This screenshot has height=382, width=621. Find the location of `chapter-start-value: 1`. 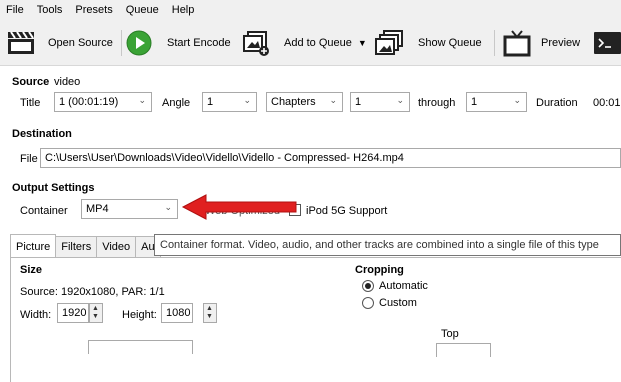

chapter-start-value: 1 is located at coordinates (358, 102).